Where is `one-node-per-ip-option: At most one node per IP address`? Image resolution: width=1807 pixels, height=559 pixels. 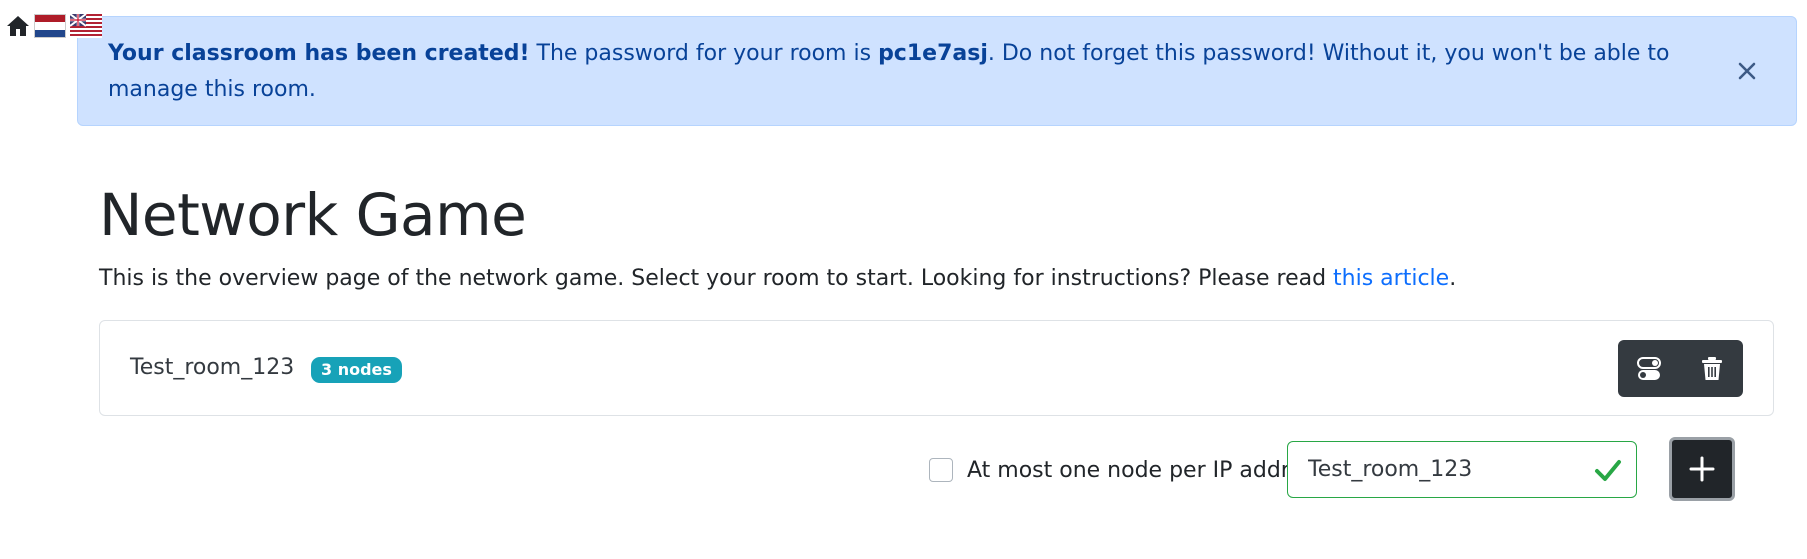 one-node-per-ip-option: At most one node per IP address is located at coordinates (1127, 470).